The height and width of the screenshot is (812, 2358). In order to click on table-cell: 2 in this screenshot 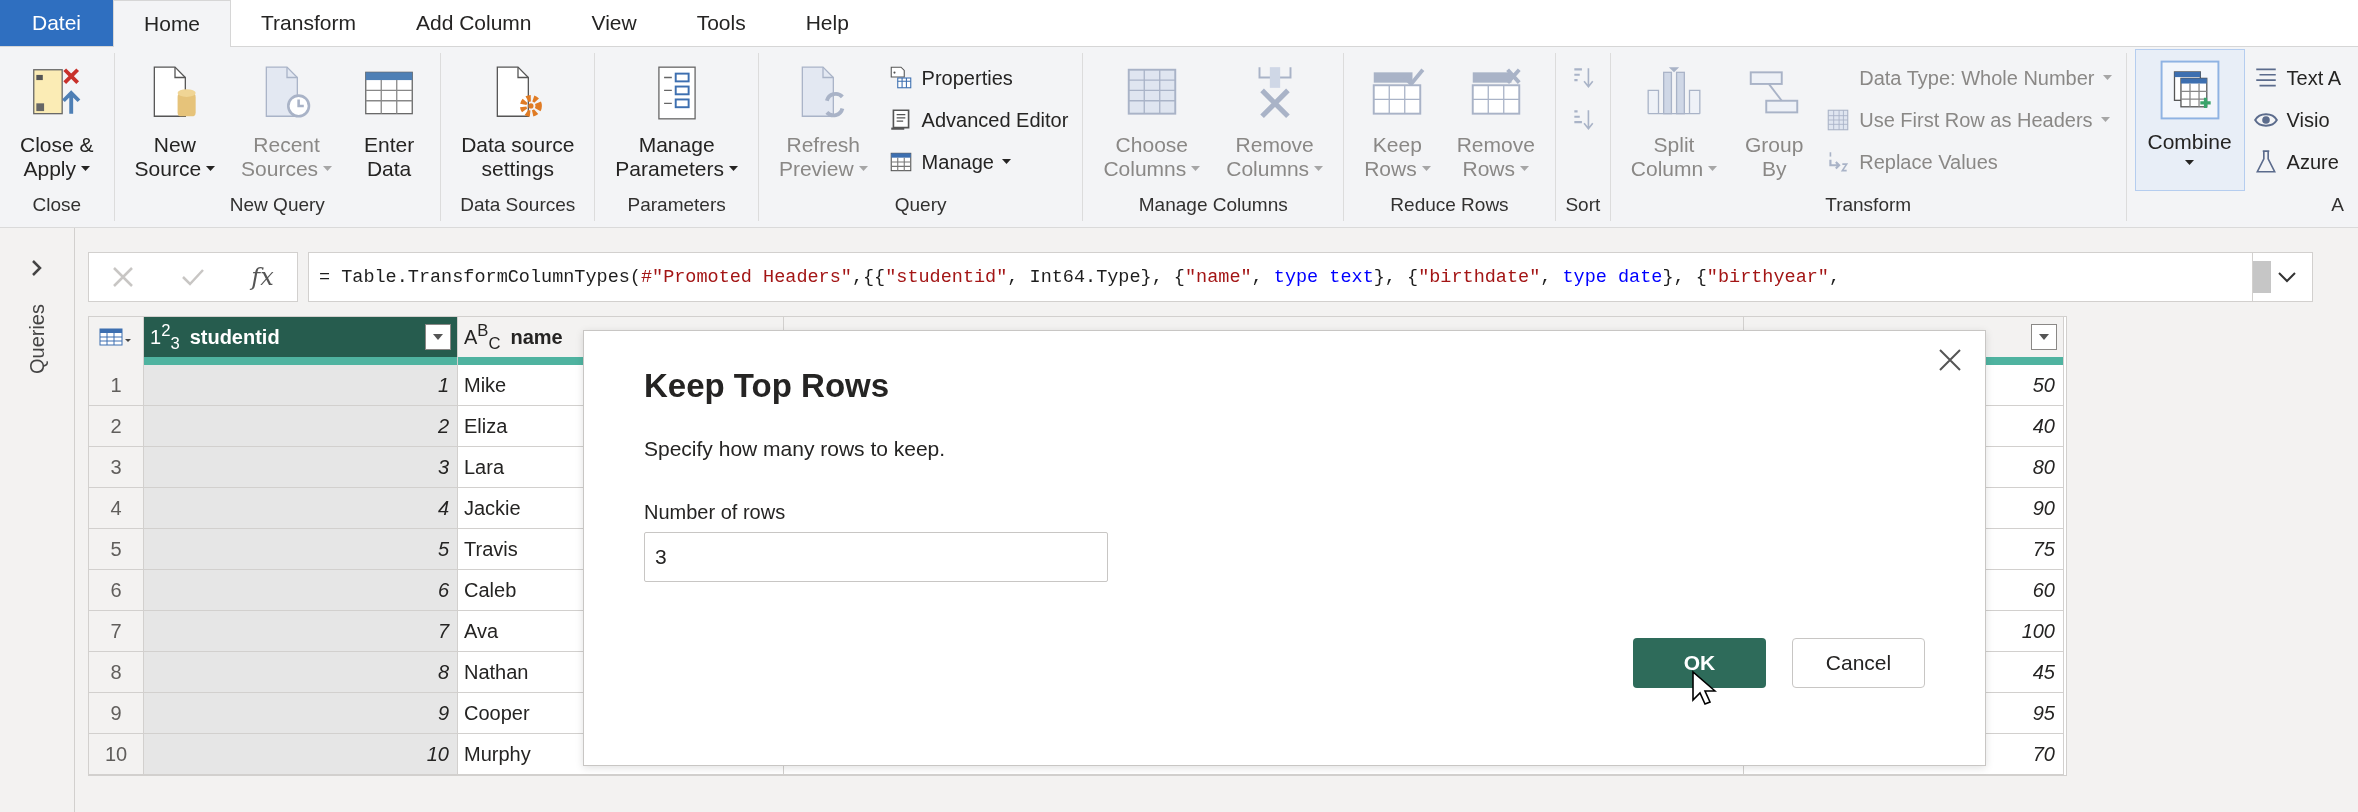, I will do `click(301, 426)`.